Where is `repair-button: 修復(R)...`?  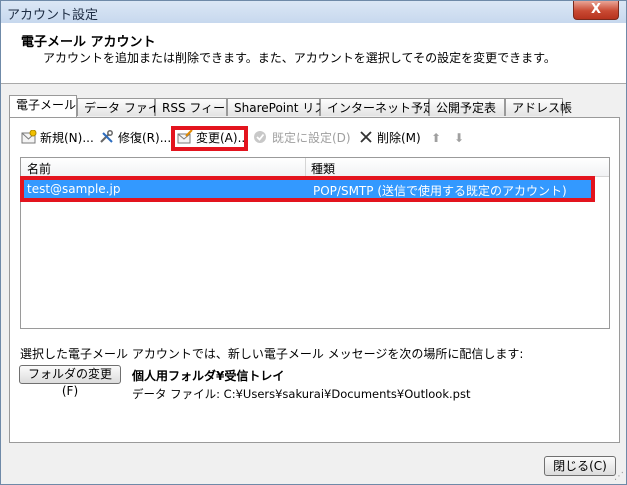 repair-button: 修復(R)... is located at coordinates (135, 138).